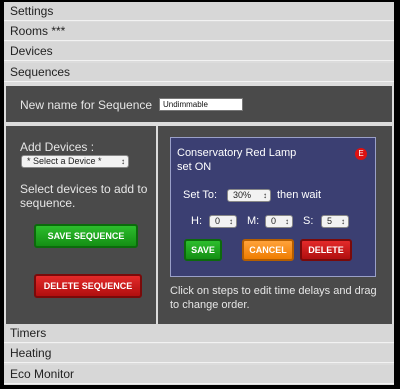 The height and width of the screenshot is (389, 400). I want to click on set-to-select: 30% ↕, so click(249, 195).